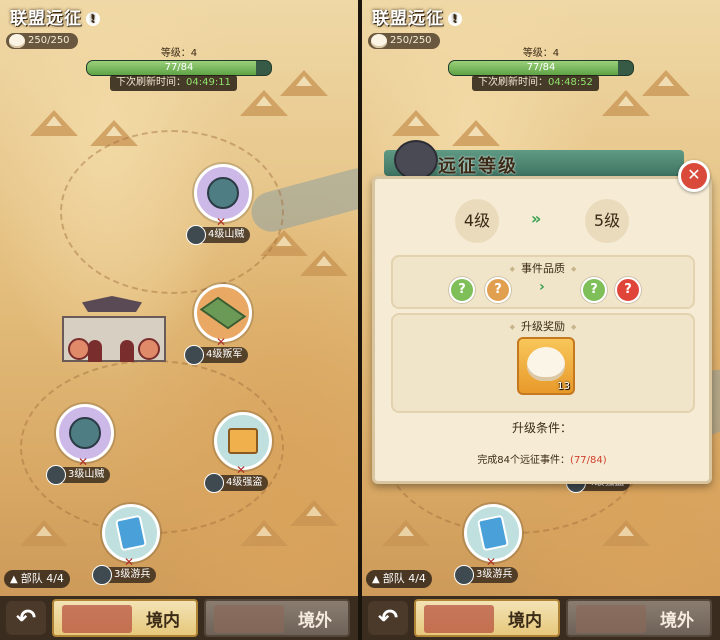 Image resolution: width=720 pixels, height=640 pixels. I want to click on condition-progress: (77/84), so click(588, 460).